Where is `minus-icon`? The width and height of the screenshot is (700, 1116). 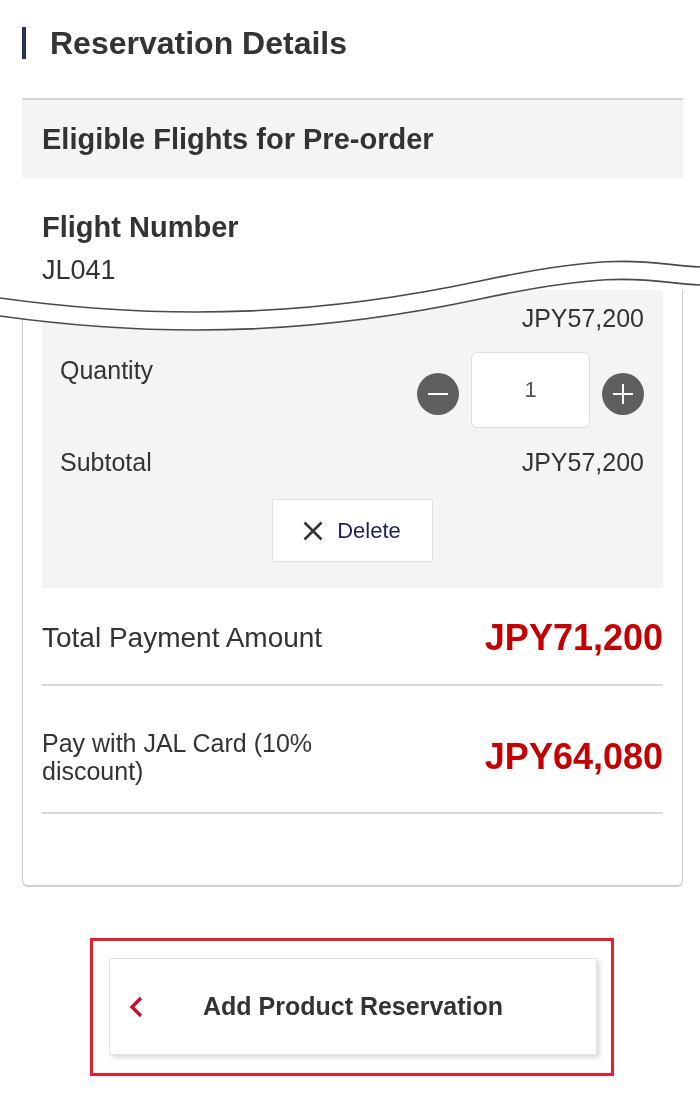 minus-icon is located at coordinates (438, 394).